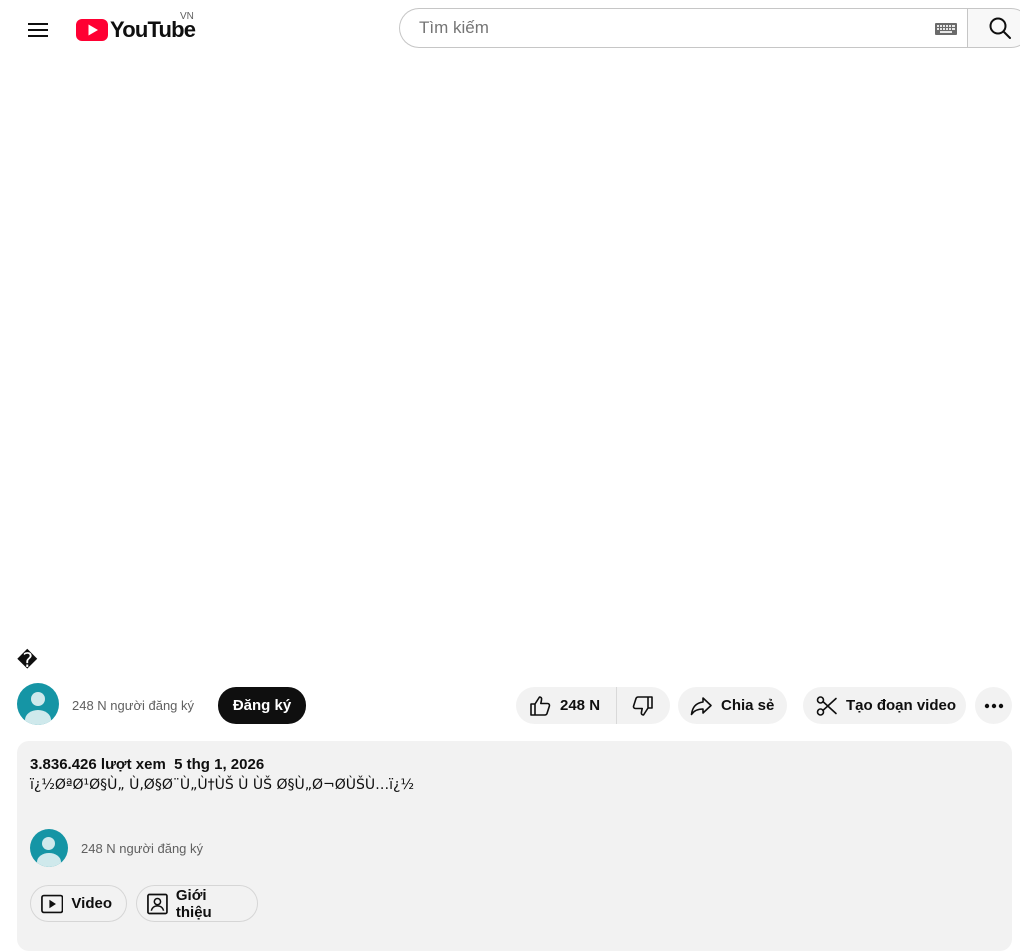 The height and width of the screenshot is (951, 1020). Describe the element at coordinates (92, 30) in the screenshot. I see `youtube-play-icon` at that location.